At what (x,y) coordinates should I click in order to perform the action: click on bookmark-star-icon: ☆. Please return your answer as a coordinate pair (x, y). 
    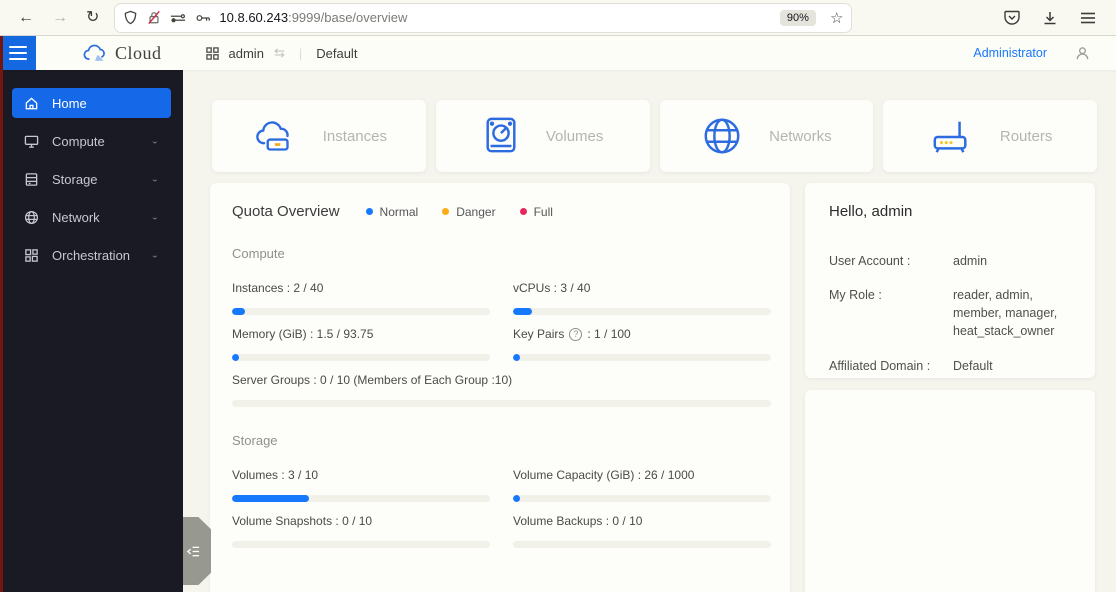
    Looking at the image, I should click on (836, 18).